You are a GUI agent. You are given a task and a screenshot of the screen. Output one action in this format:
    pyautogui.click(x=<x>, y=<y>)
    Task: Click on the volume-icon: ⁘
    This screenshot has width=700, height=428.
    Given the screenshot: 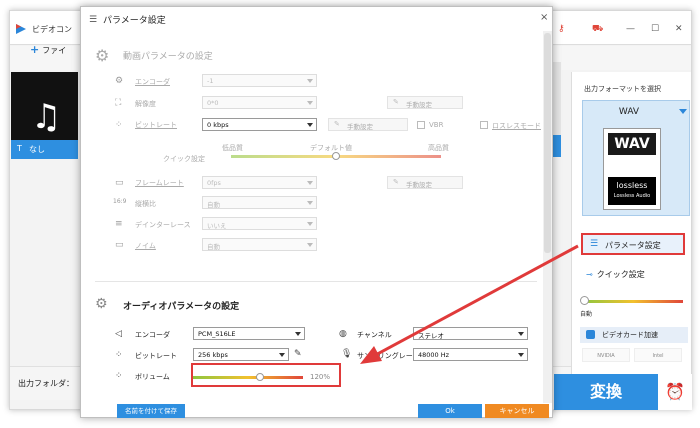 What is the action you would take?
    pyautogui.click(x=119, y=376)
    